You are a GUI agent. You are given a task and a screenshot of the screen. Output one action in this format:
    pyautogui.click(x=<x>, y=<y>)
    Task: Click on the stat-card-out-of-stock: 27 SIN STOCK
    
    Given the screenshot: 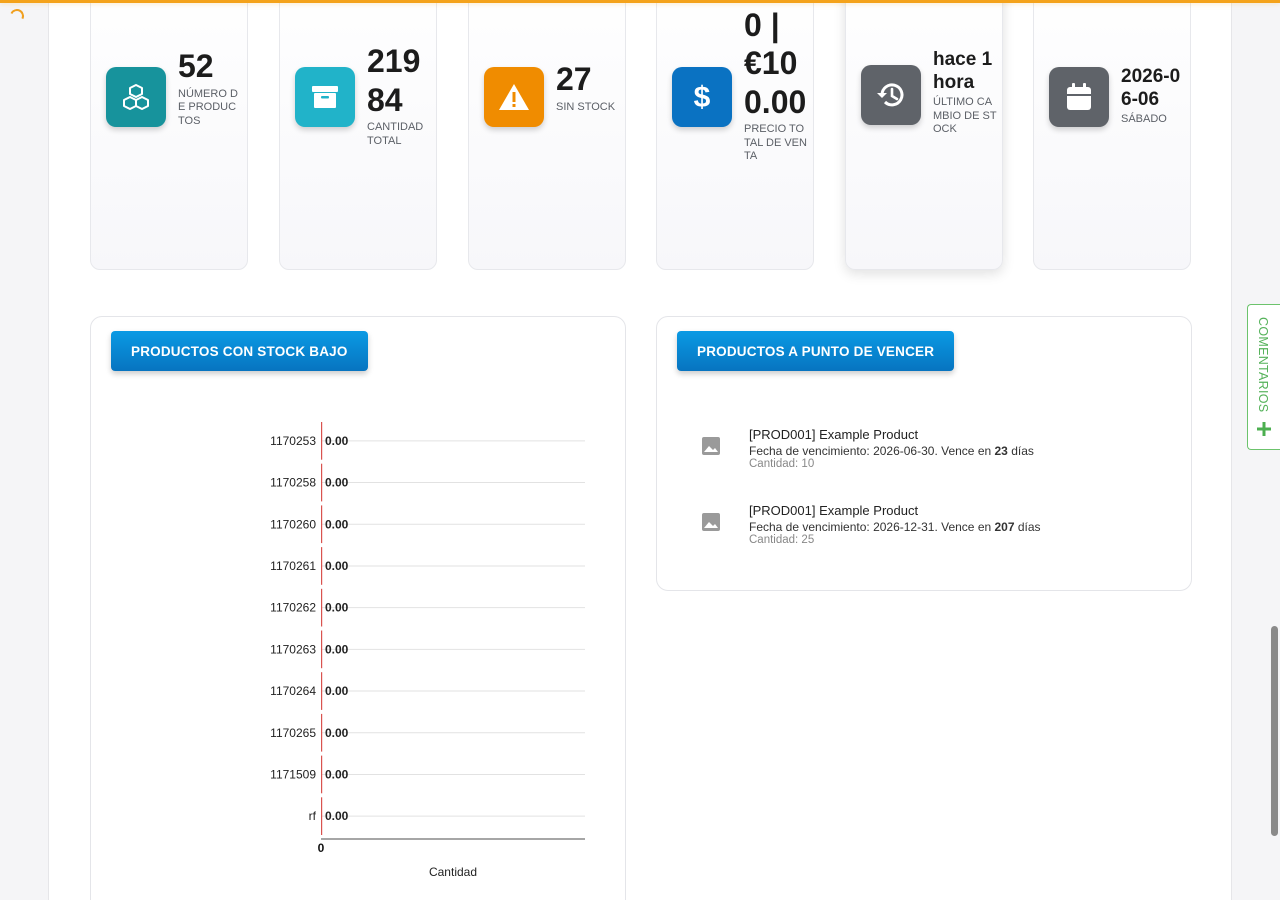 What is the action you would take?
    pyautogui.click(x=547, y=135)
    